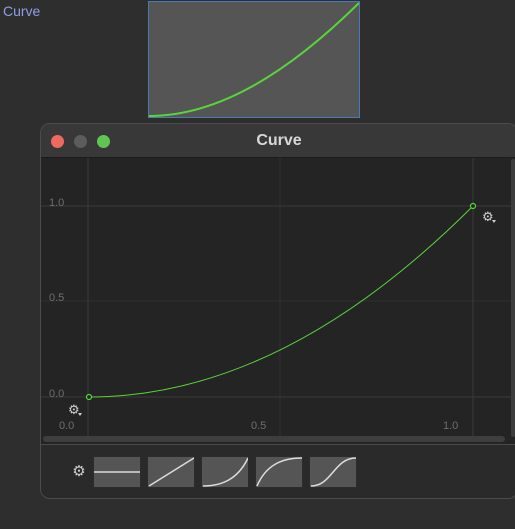  What do you see at coordinates (274, 439) in the screenshot?
I see `horizontal-scrollbar` at bounding box center [274, 439].